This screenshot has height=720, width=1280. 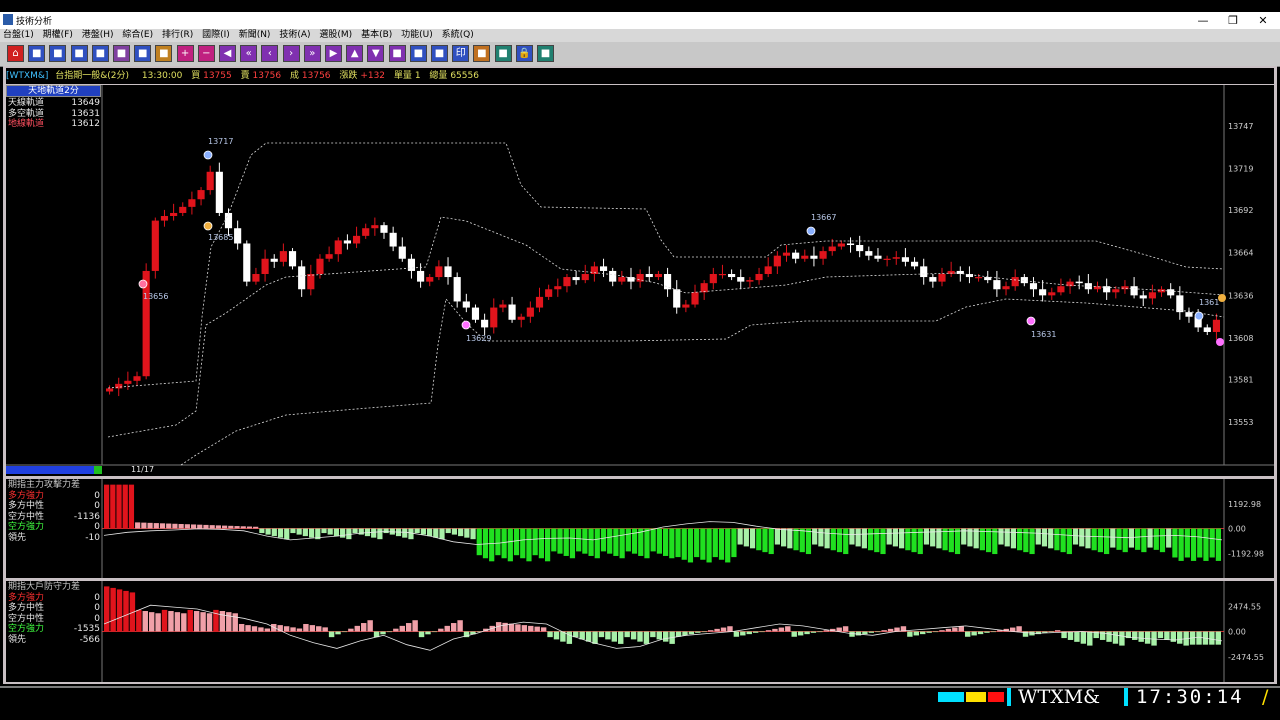 What do you see at coordinates (1240, 253) in the screenshot?
I see `y-tick-label: 13664` at bounding box center [1240, 253].